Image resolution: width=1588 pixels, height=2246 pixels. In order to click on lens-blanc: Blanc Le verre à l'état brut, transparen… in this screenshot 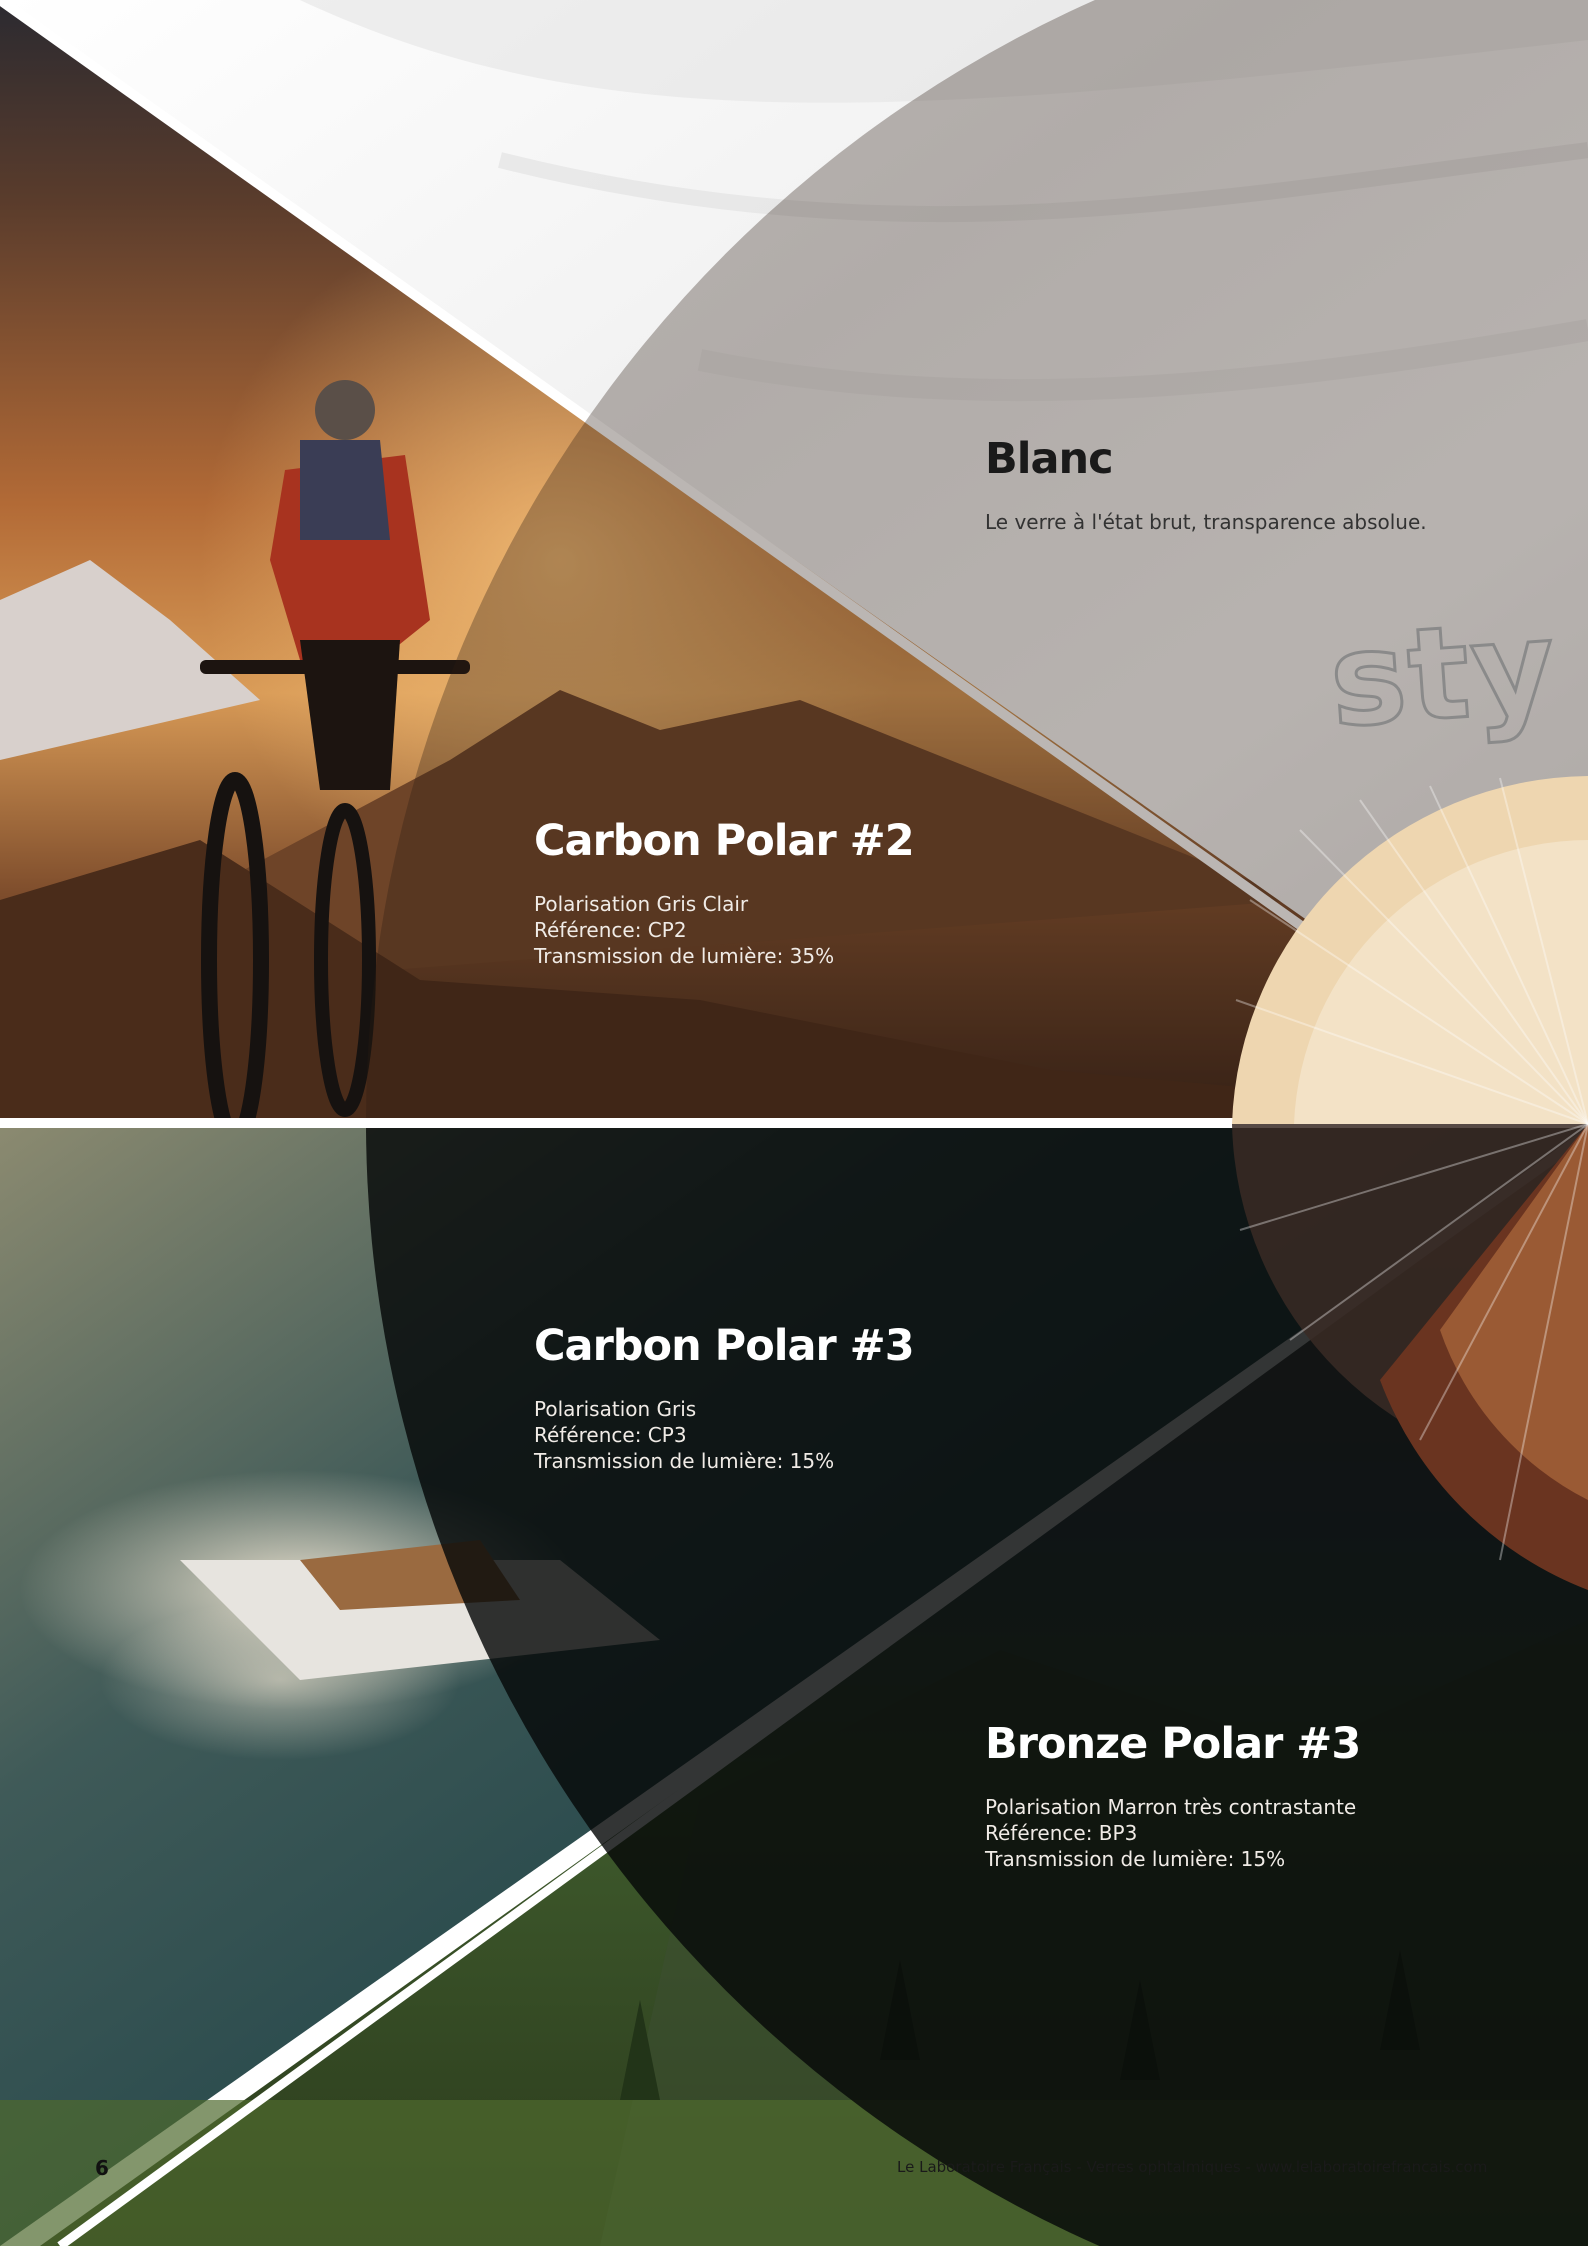, I will do `click(1245, 484)`.